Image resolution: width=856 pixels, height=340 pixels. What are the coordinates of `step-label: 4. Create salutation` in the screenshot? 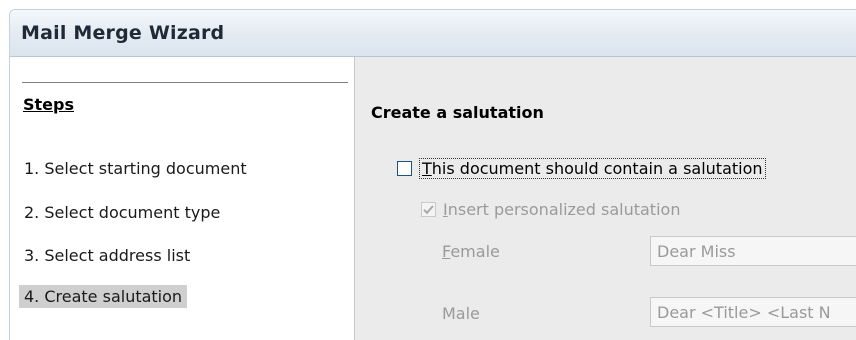 It's located at (103, 296).